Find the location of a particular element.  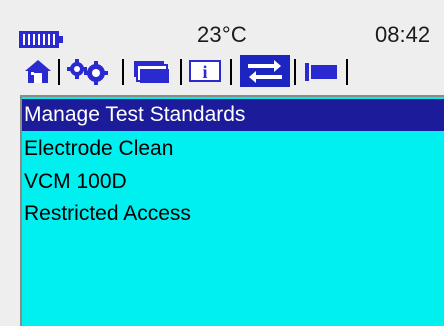

home-icon is located at coordinates (38, 71).